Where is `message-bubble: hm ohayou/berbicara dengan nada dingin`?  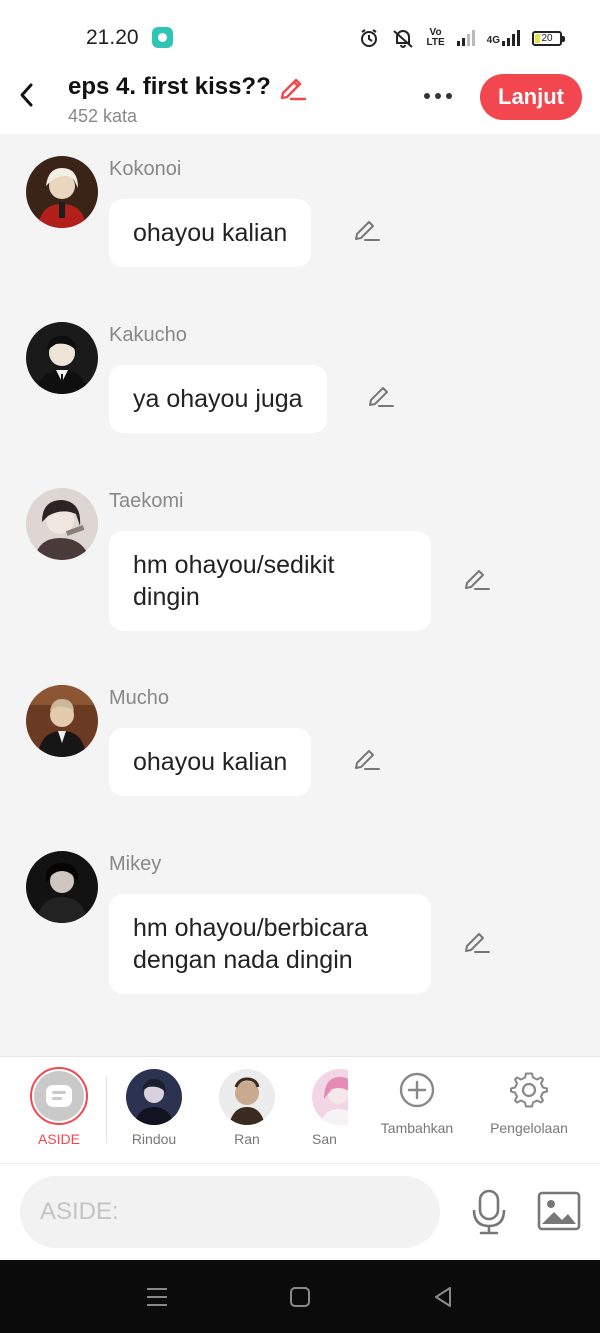 message-bubble: hm ohayou/berbicara dengan nada dingin is located at coordinates (270, 944).